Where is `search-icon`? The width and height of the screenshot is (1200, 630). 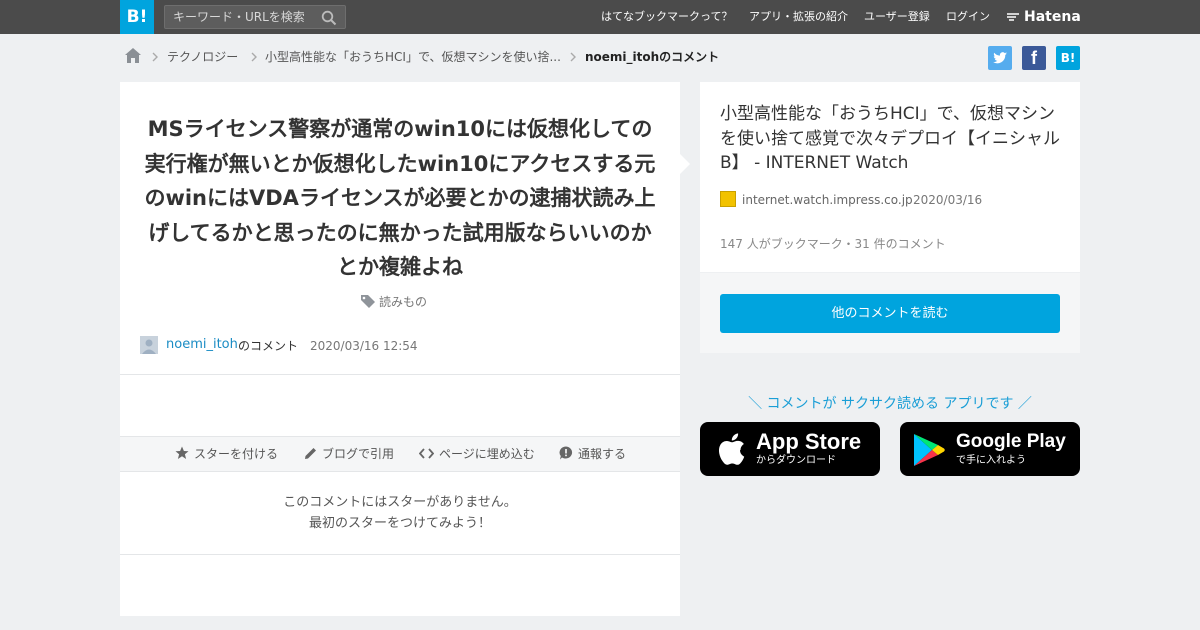 search-icon is located at coordinates (329, 18).